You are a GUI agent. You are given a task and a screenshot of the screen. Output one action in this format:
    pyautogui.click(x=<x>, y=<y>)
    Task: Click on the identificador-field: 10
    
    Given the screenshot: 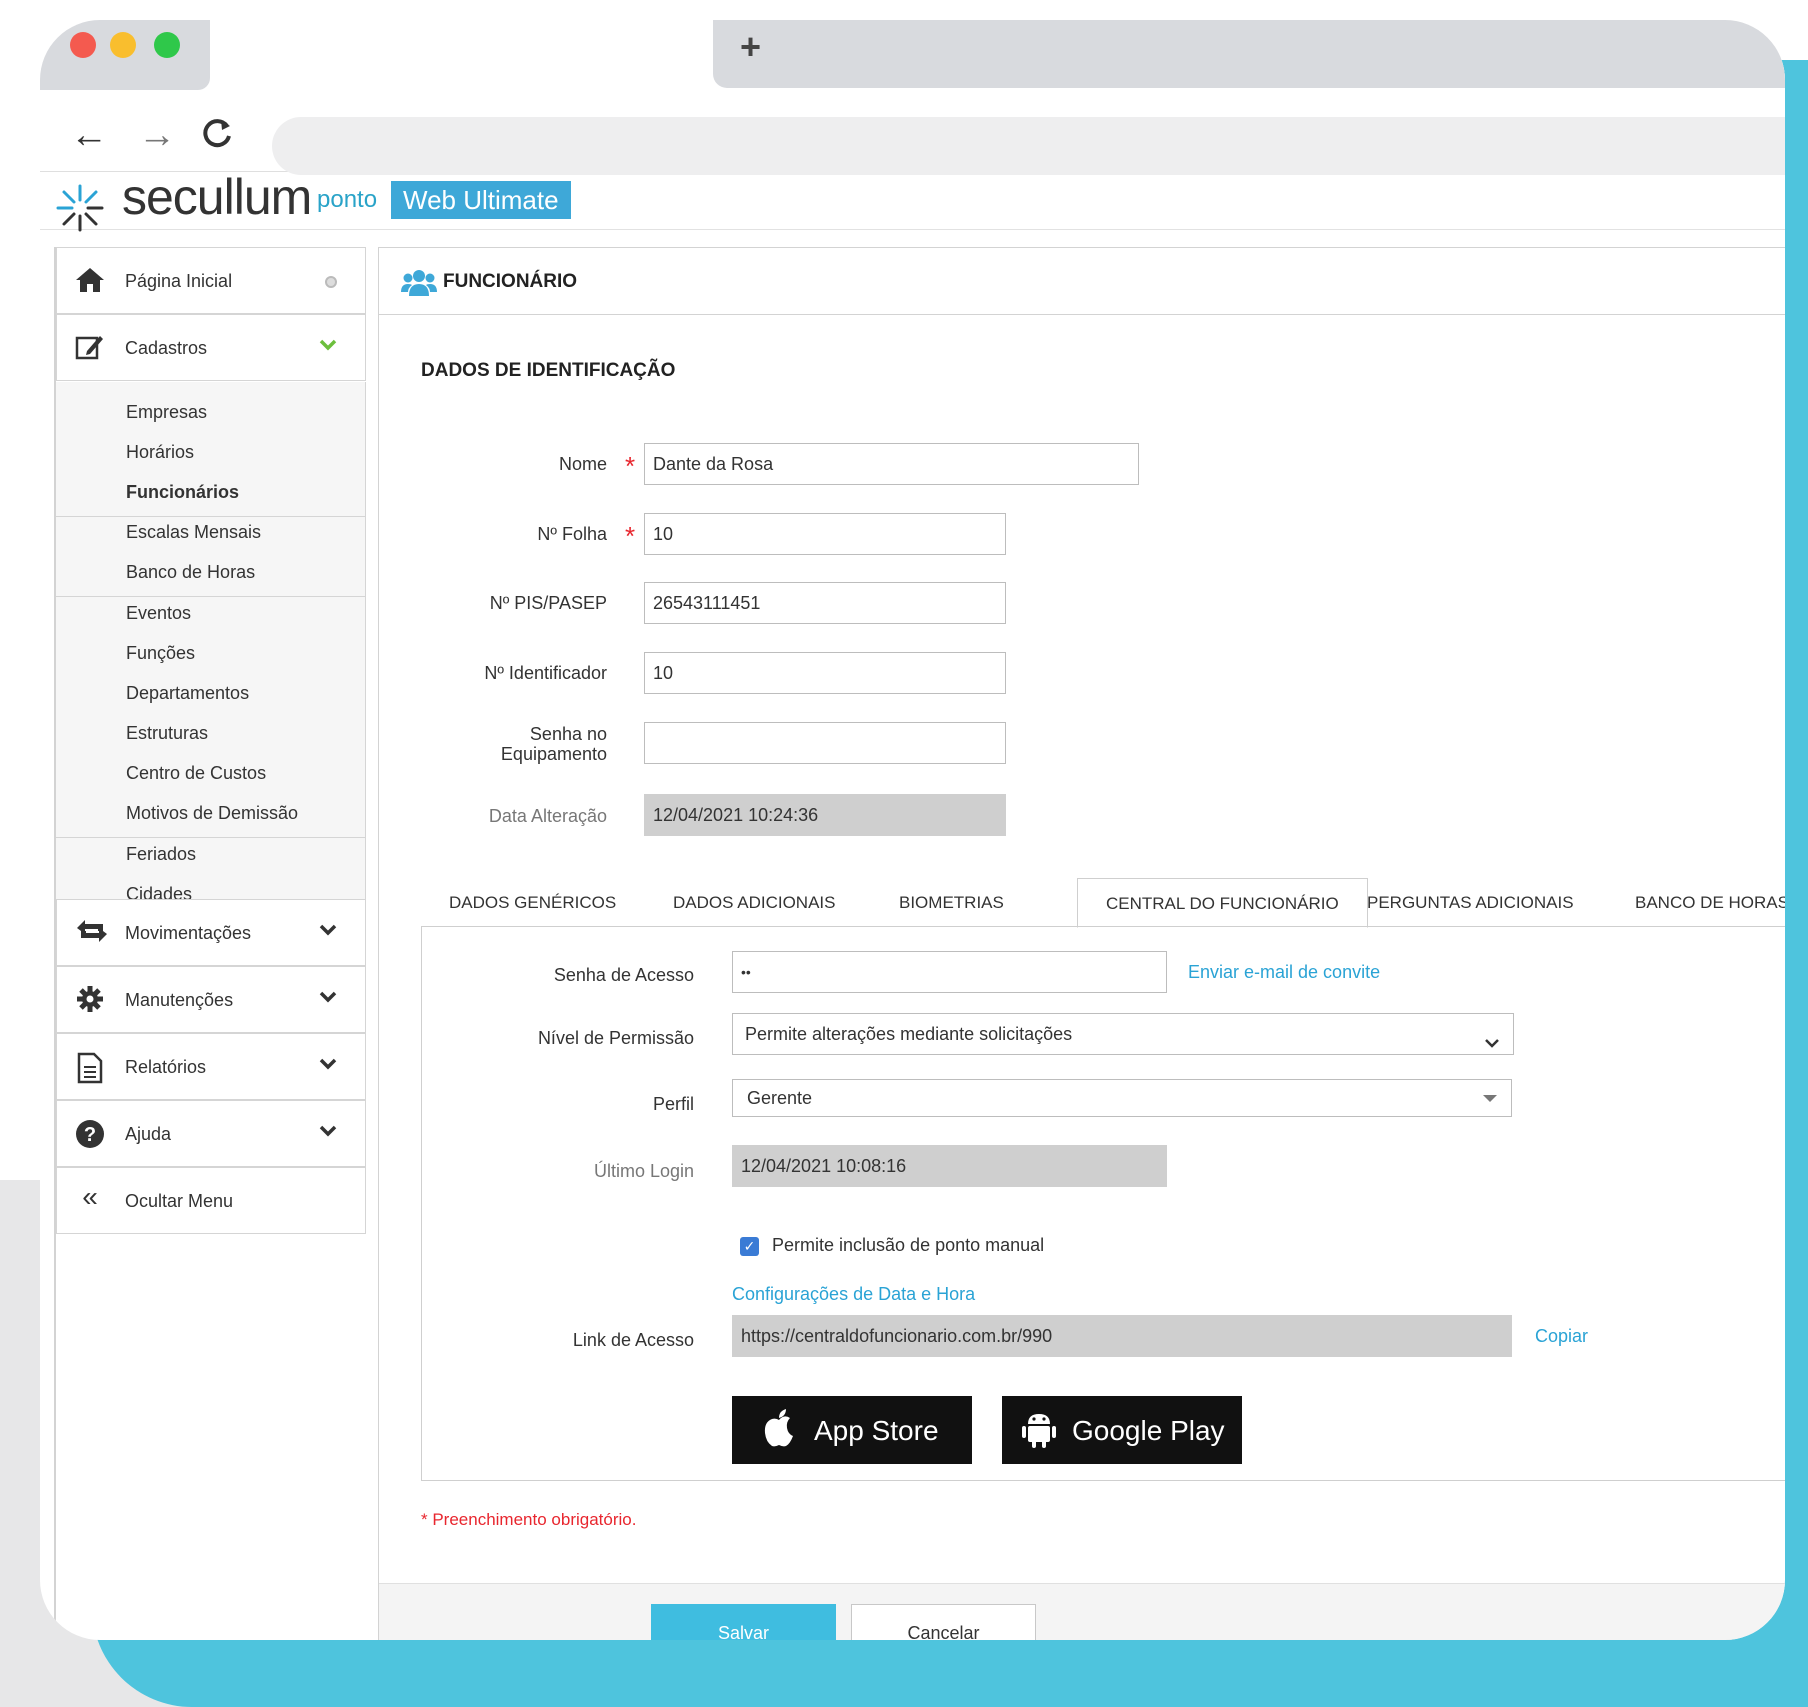 What is the action you would take?
    pyautogui.click(x=825, y=673)
    